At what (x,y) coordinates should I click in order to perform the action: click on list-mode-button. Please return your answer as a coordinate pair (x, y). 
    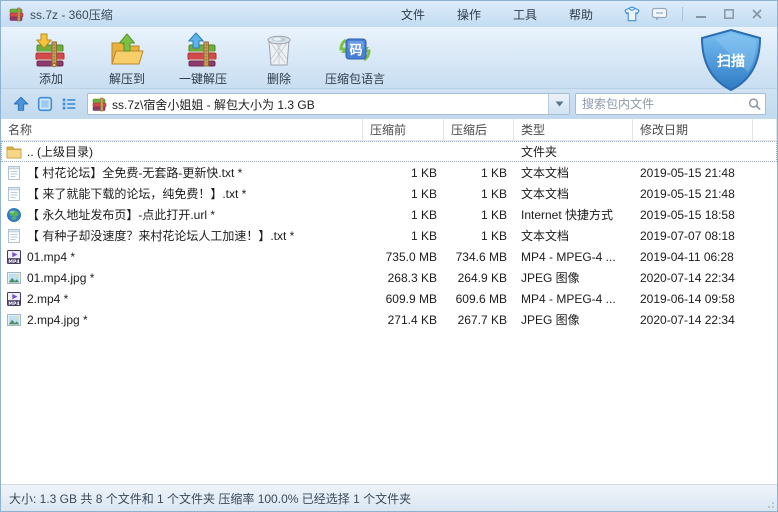
    Looking at the image, I should click on (69, 104).